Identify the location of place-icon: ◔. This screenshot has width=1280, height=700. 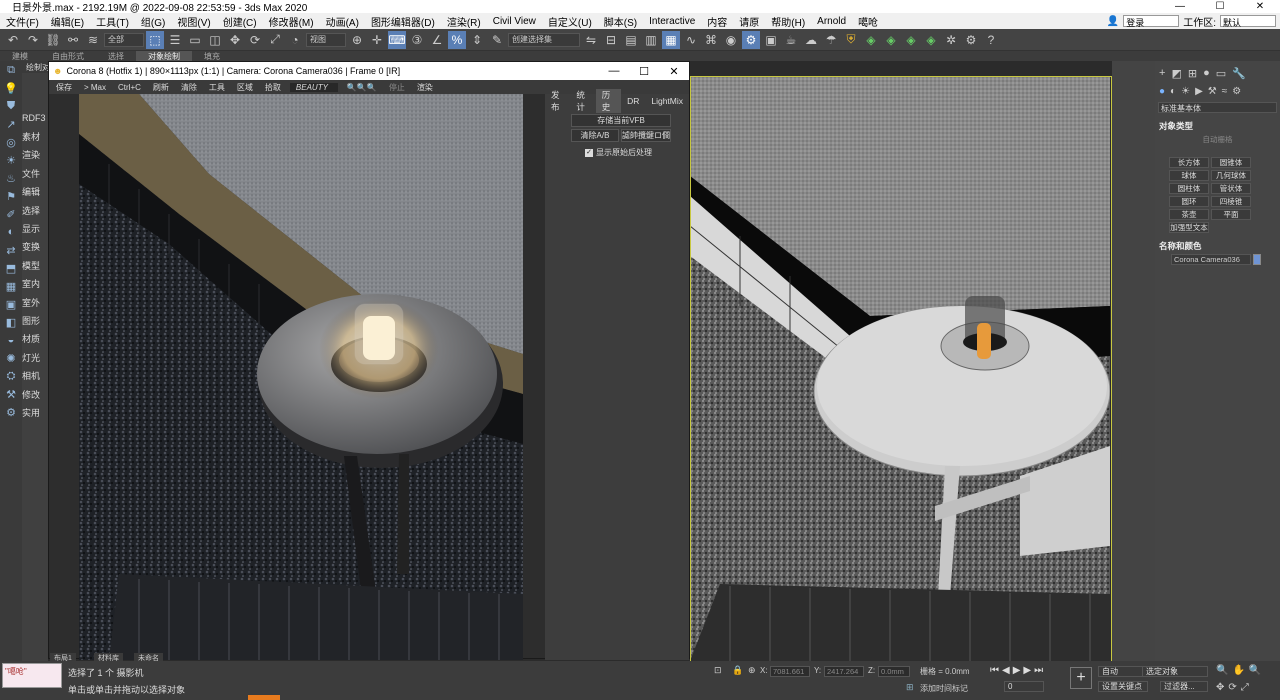
(295, 40).